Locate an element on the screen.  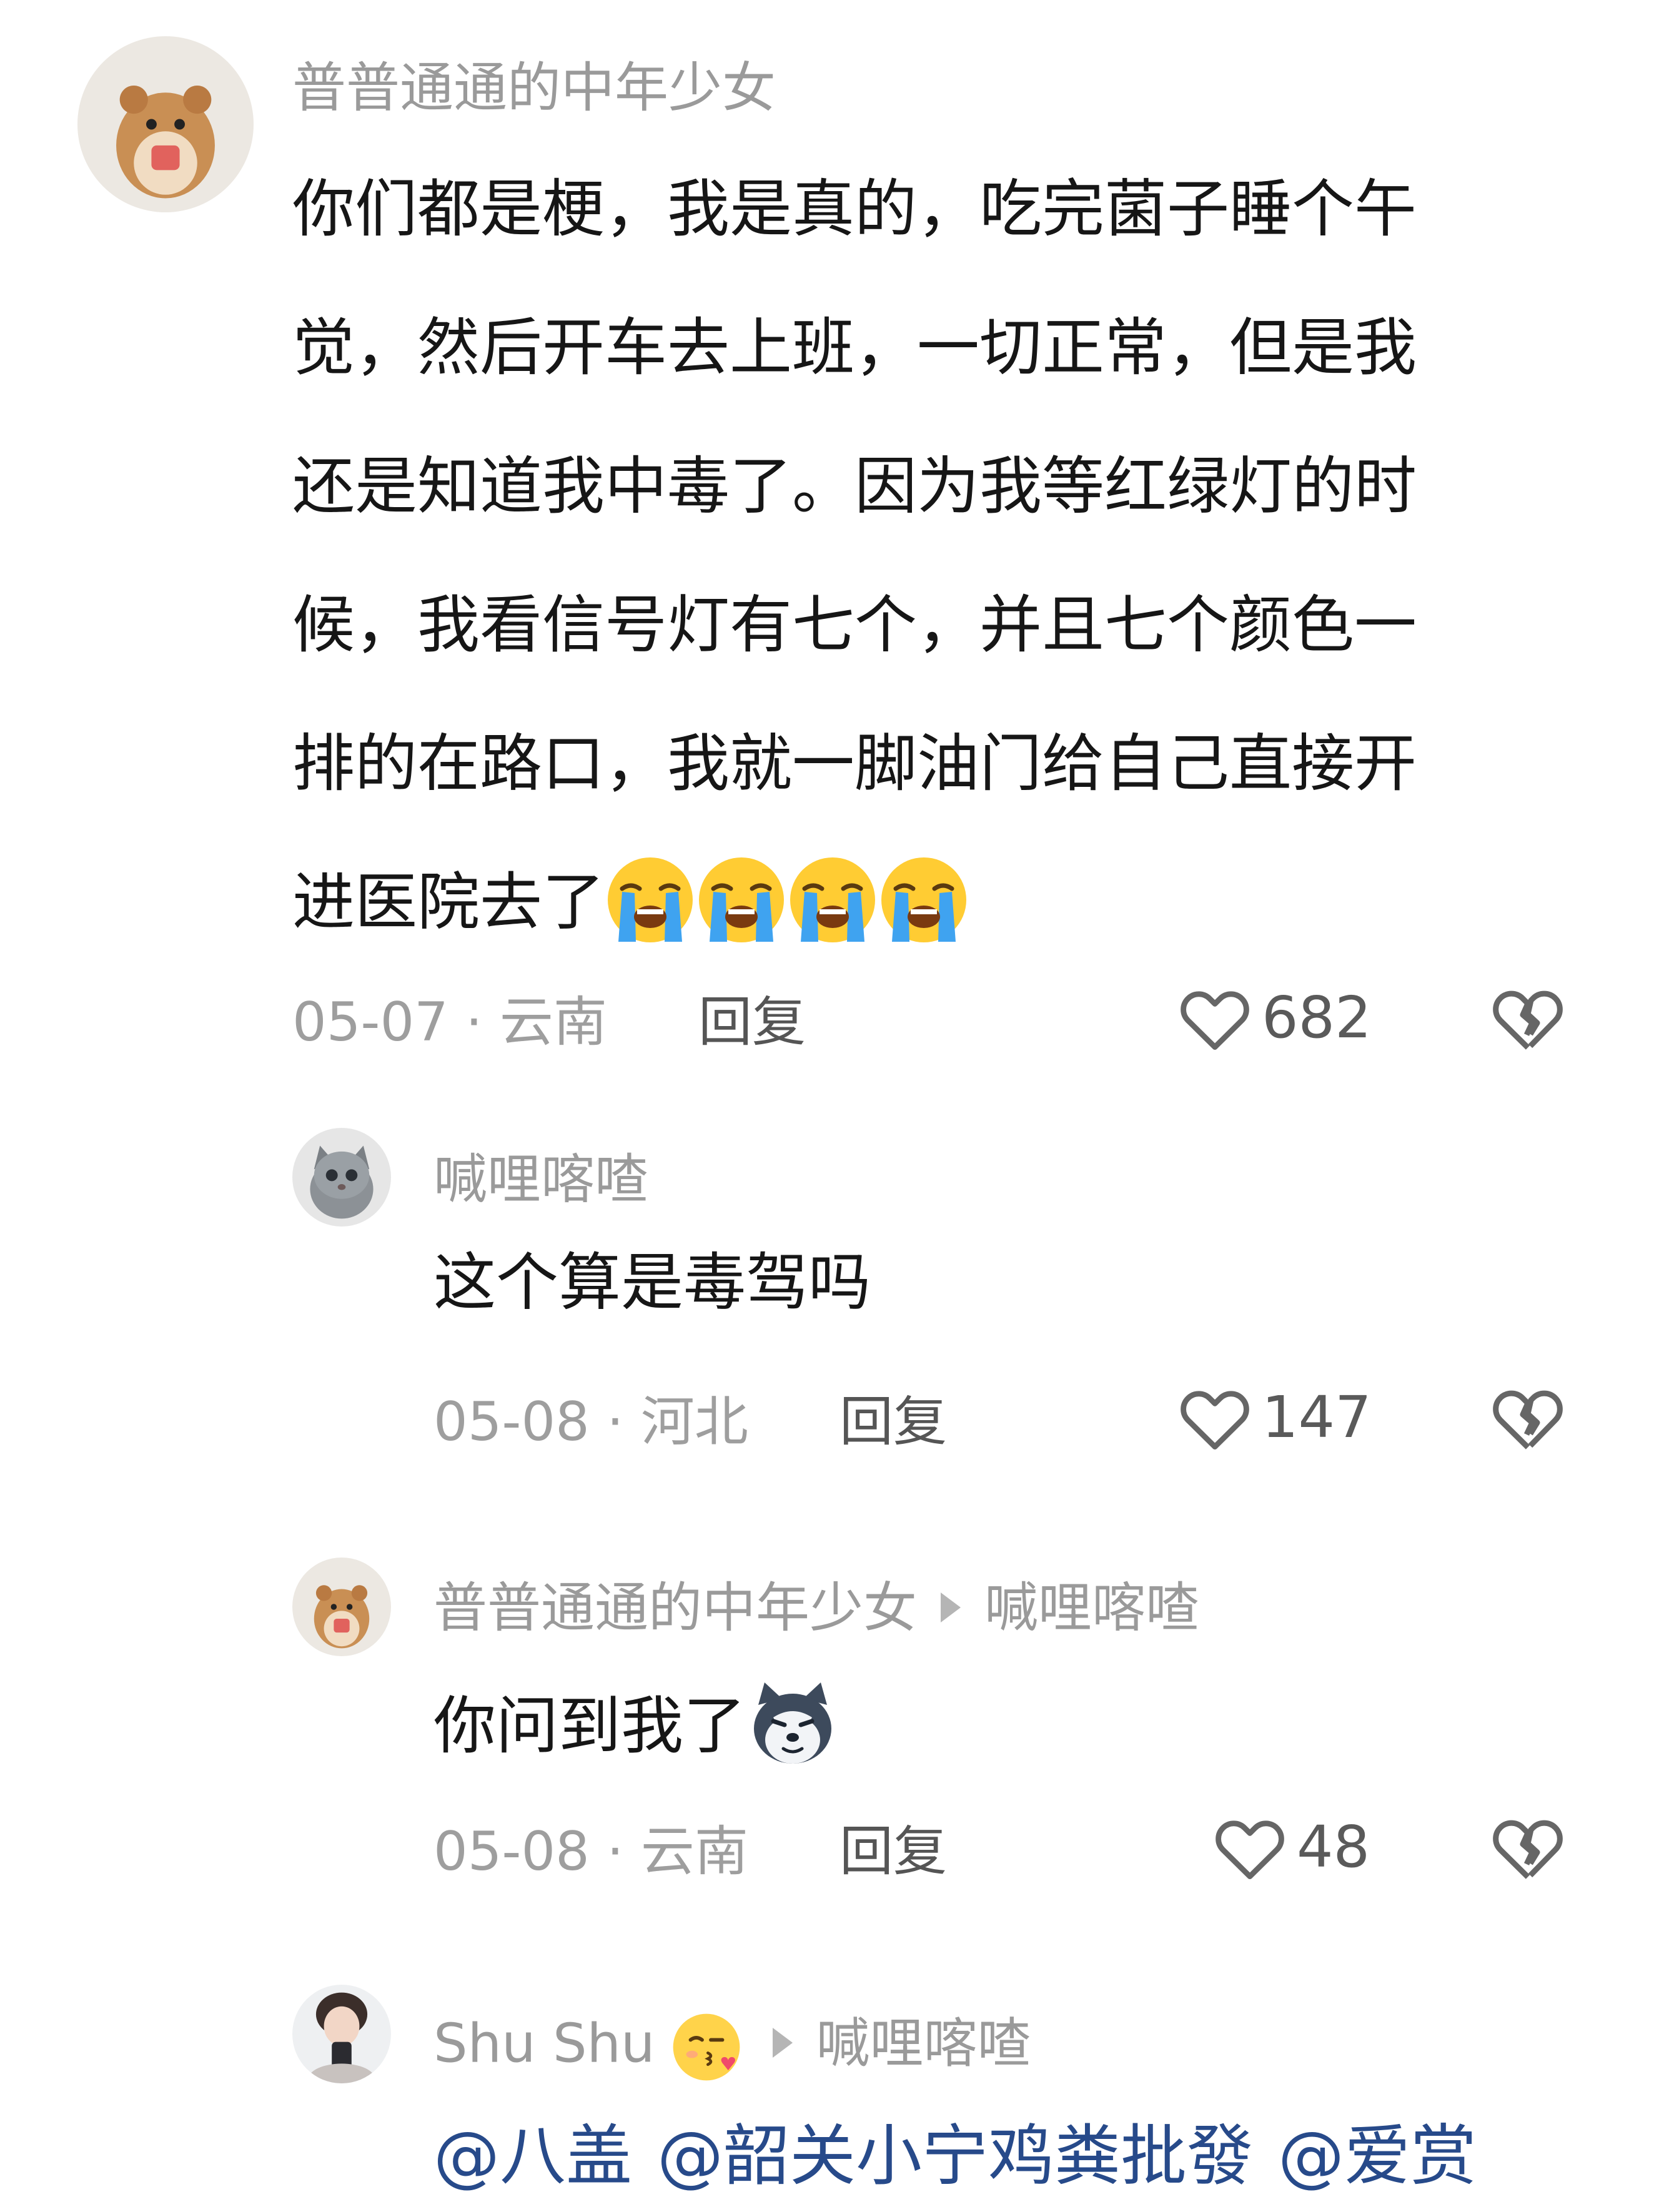
comment-line-text: 你问到我了 is located at coordinates (590, 1725).